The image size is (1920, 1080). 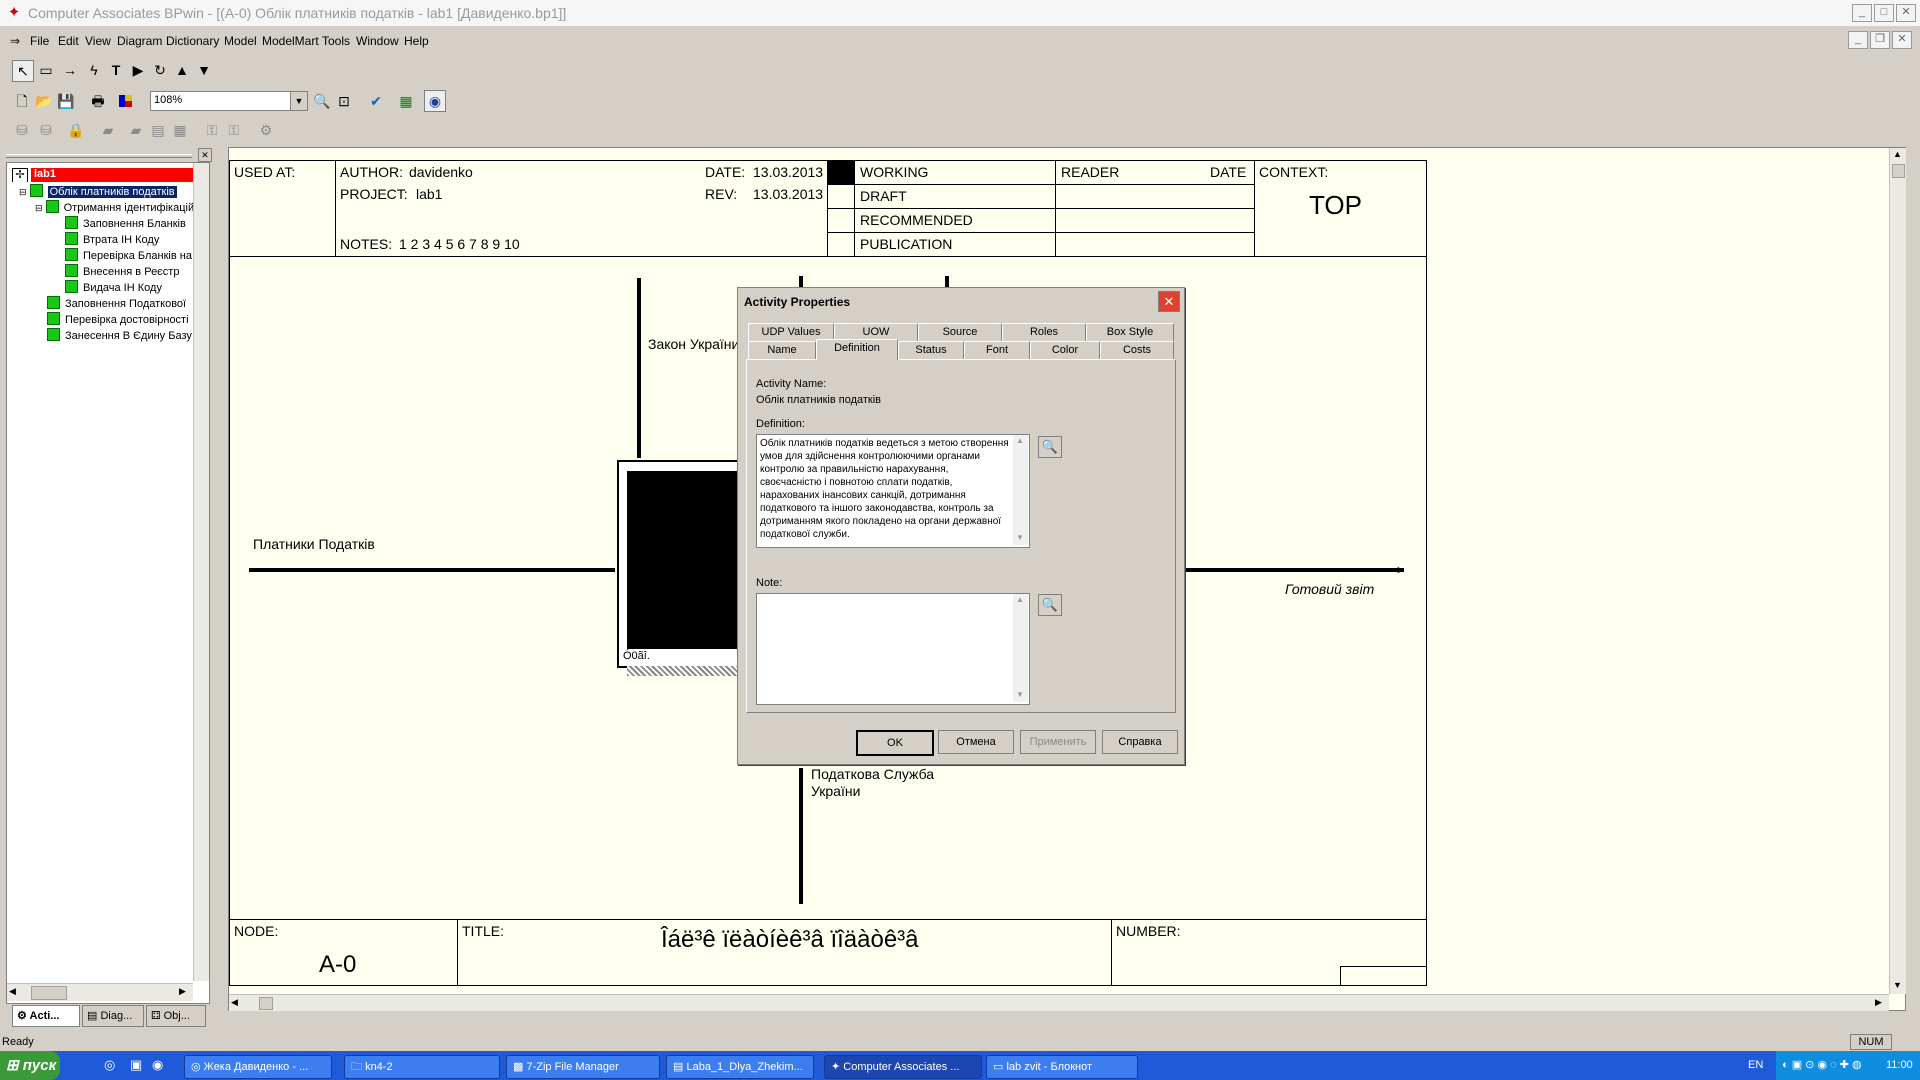 What do you see at coordinates (98, 41) in the screenshot?
I see `menu-view: View` at bounding box center [98, 41].